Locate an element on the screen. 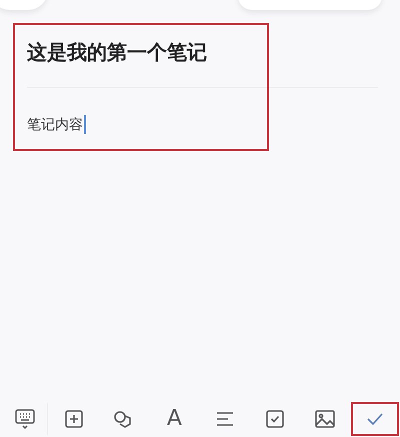  add-icon is located at coordinates (74, 418).